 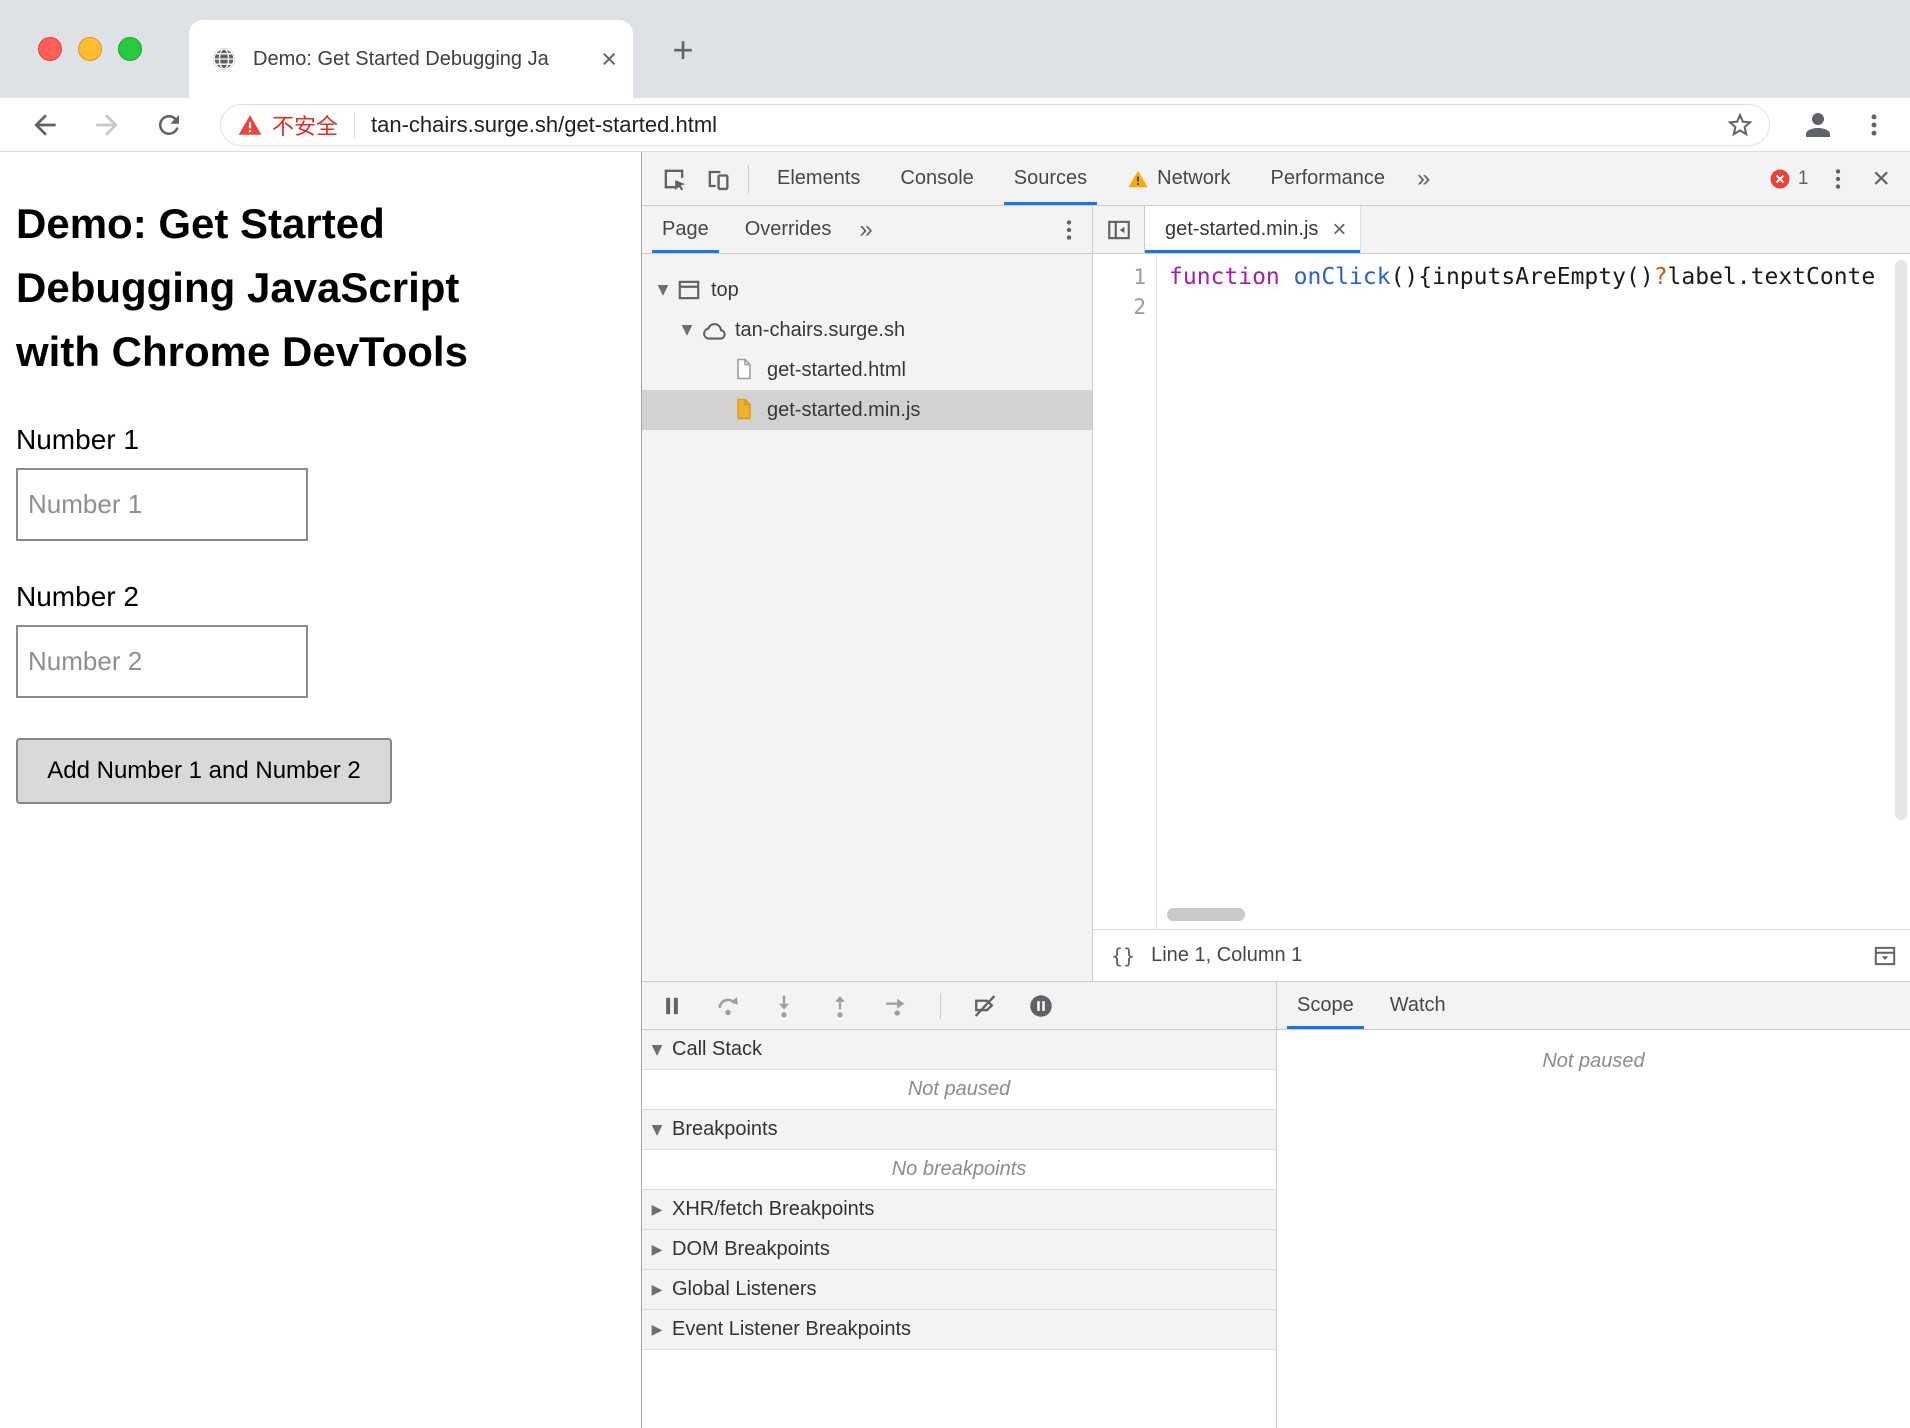 I want to click on navigator-menu-button, so click(x=1074, y=230).